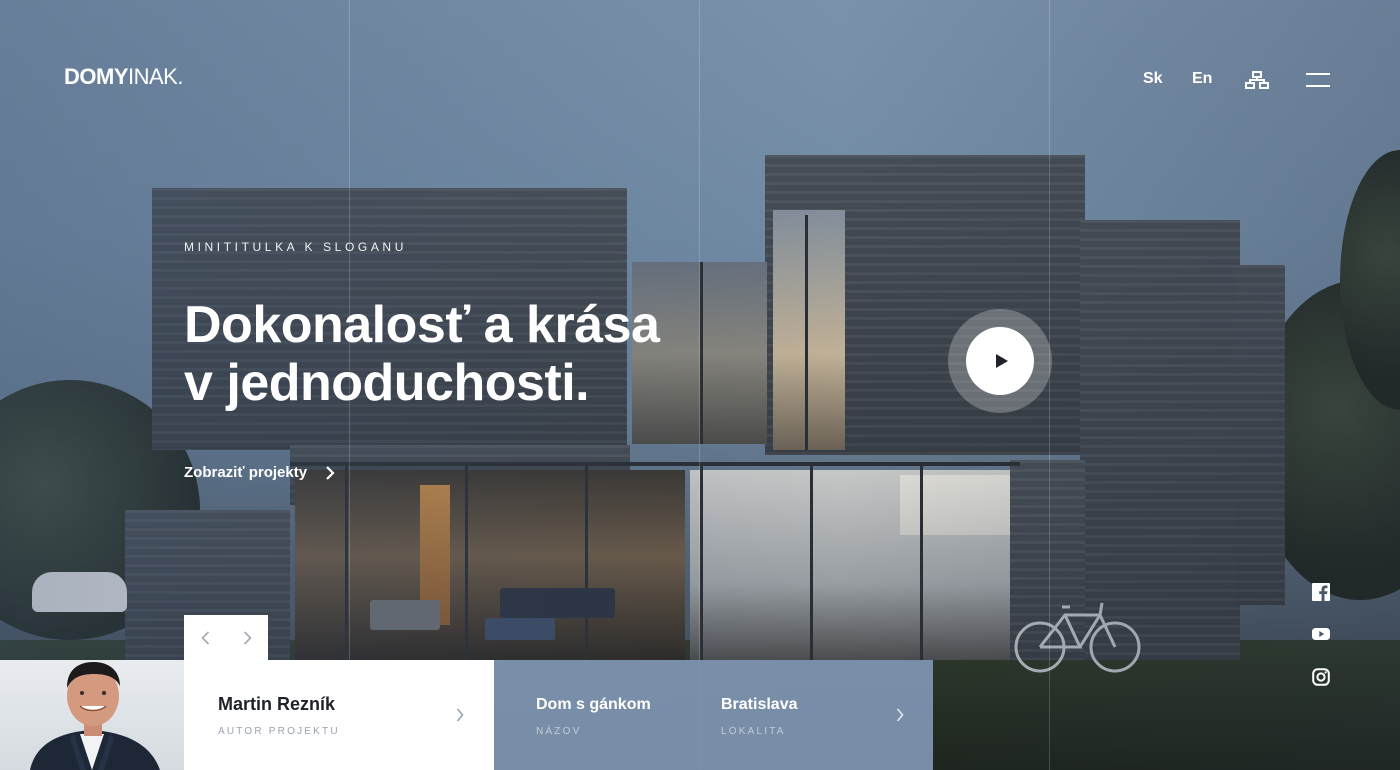 This screenshot has height=770, width=1400. What do you see at coordinates (1321, 677) in the screenshot?
I see `instagram-icon` at bounding box center [1321, 677].